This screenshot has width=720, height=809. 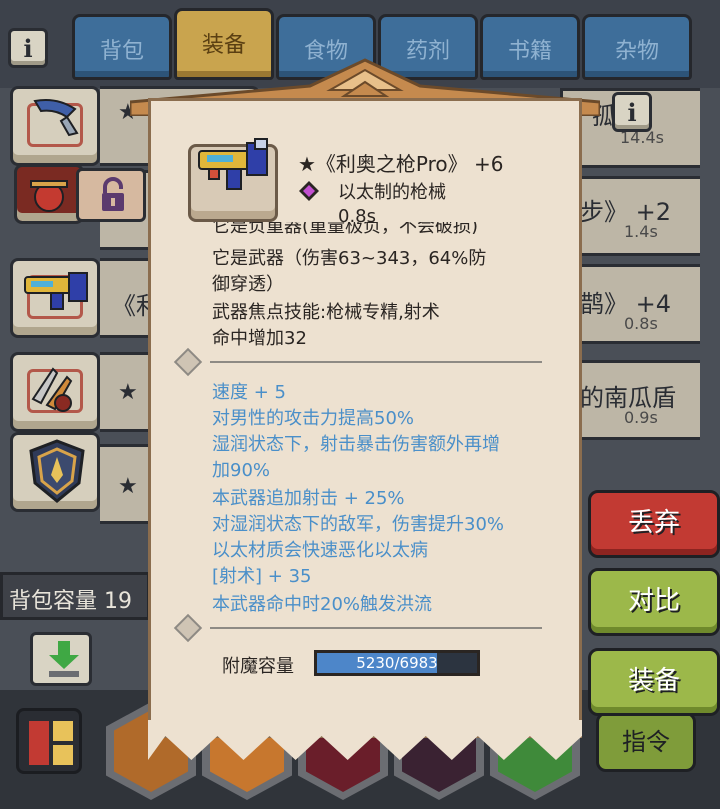 I want to click on boomerang-icon, so click(x=56, y=118).